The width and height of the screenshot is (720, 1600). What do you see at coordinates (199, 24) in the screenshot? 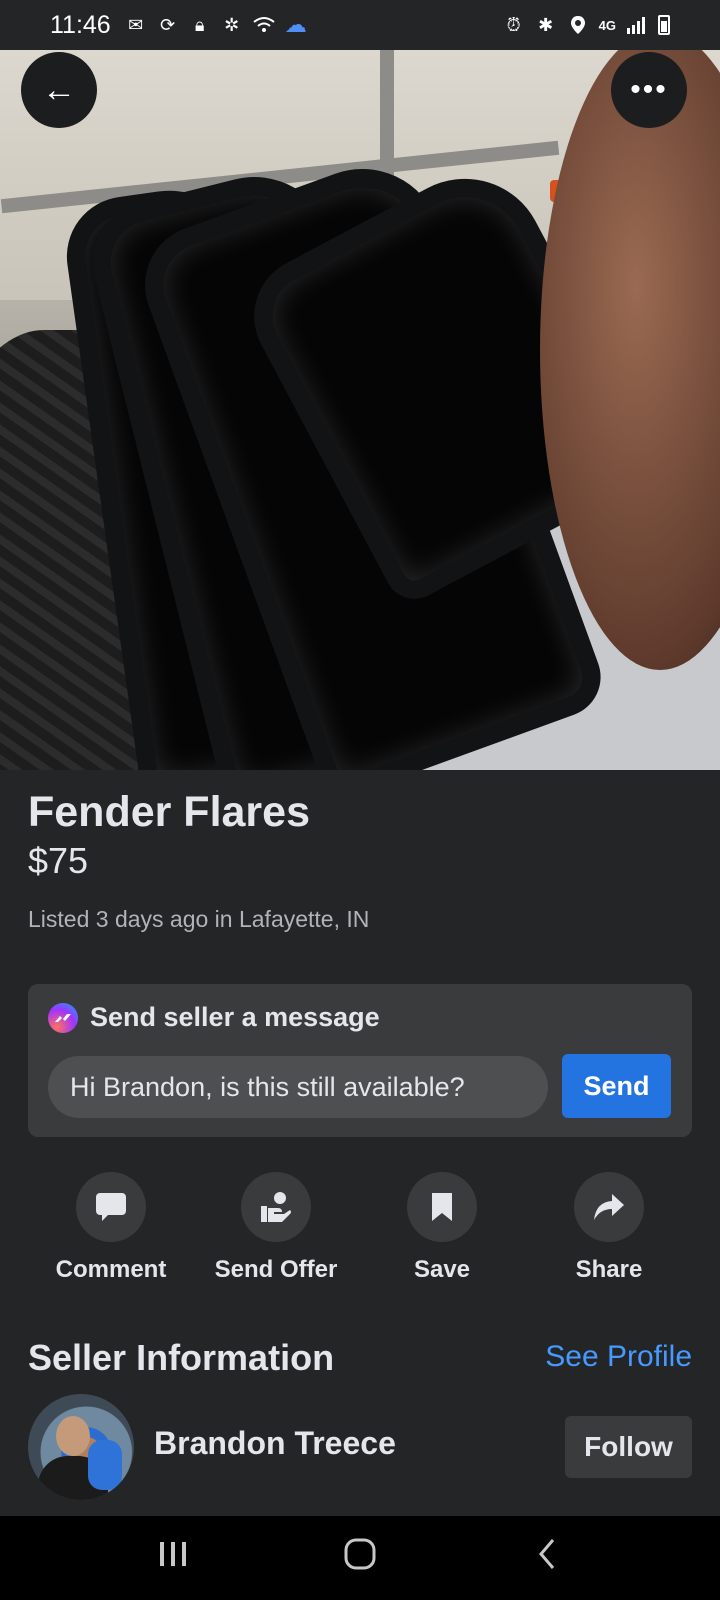
I see `lock-icon: 🔒︎` at bounding box center [199, 24].